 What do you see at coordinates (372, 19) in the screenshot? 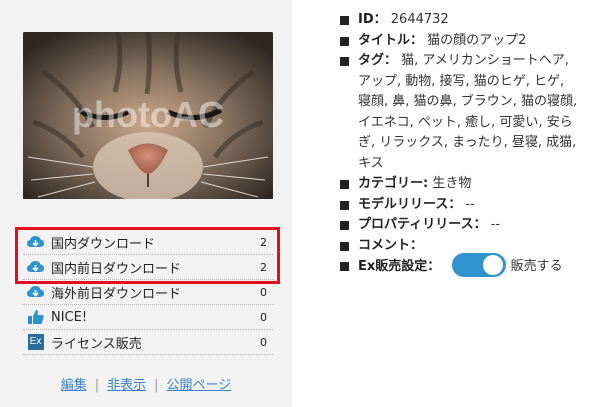
I see `info-key: ID：` at bounding box center [372, 19].